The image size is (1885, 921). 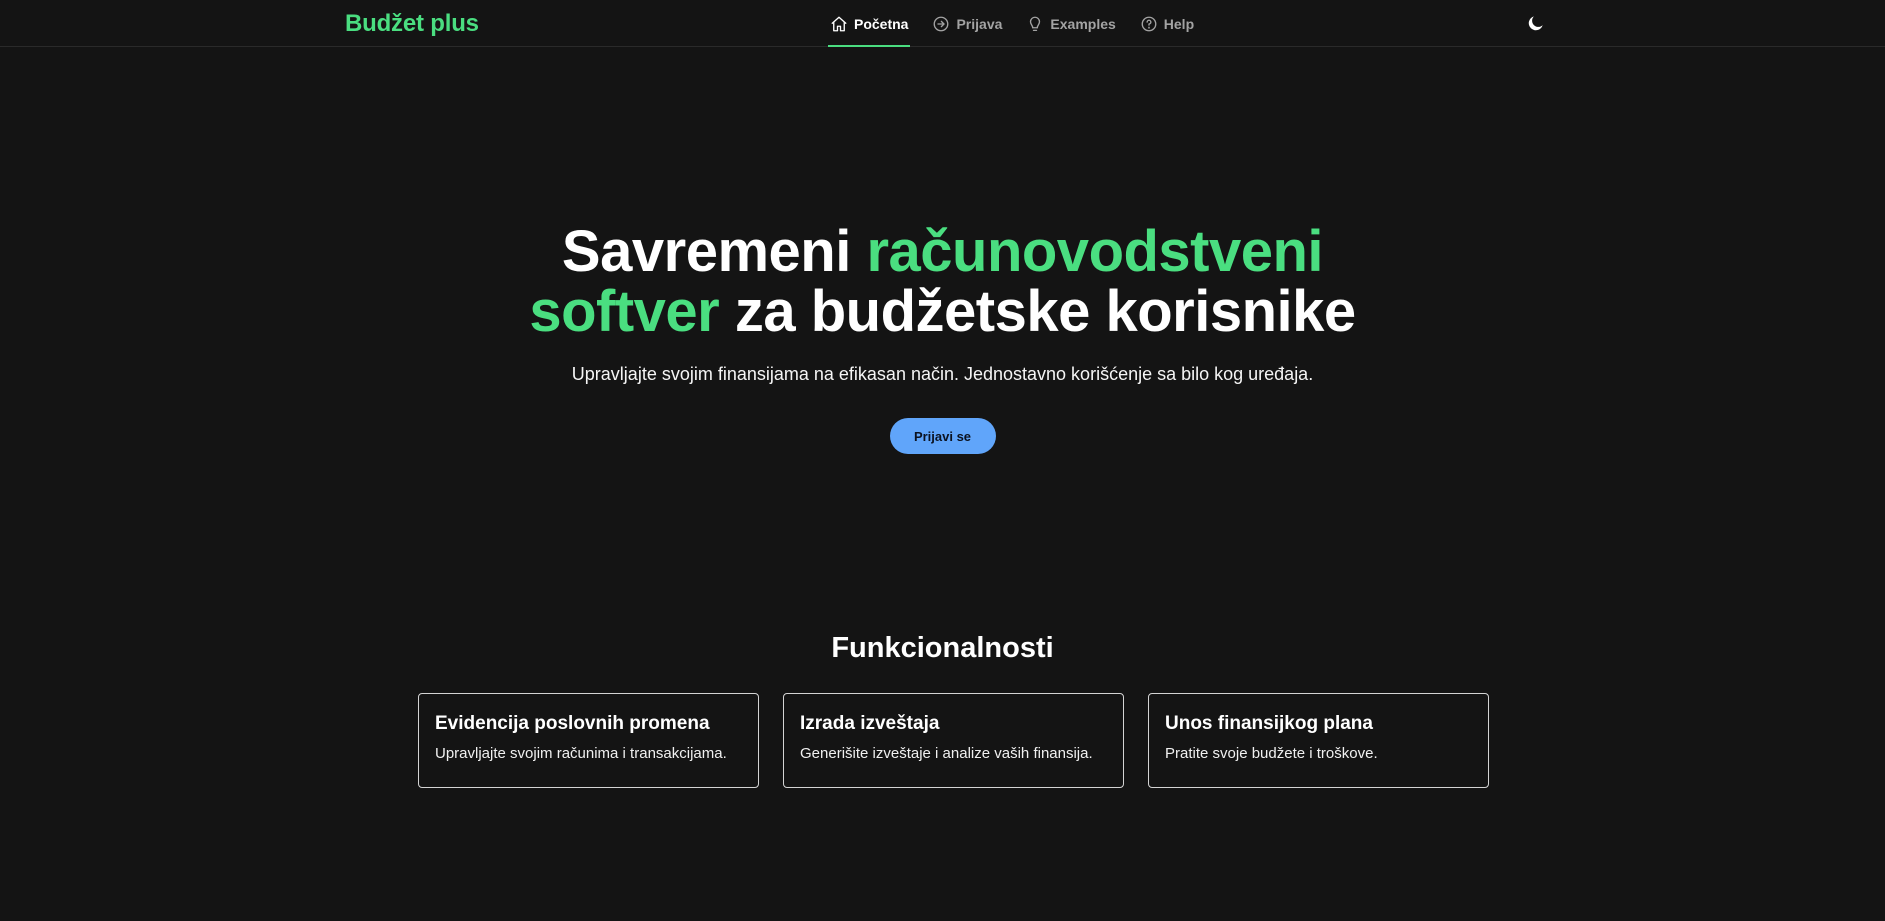 I want to click on feature-card-title: Unos finansijkog plana, so click(x=1269, y=723).